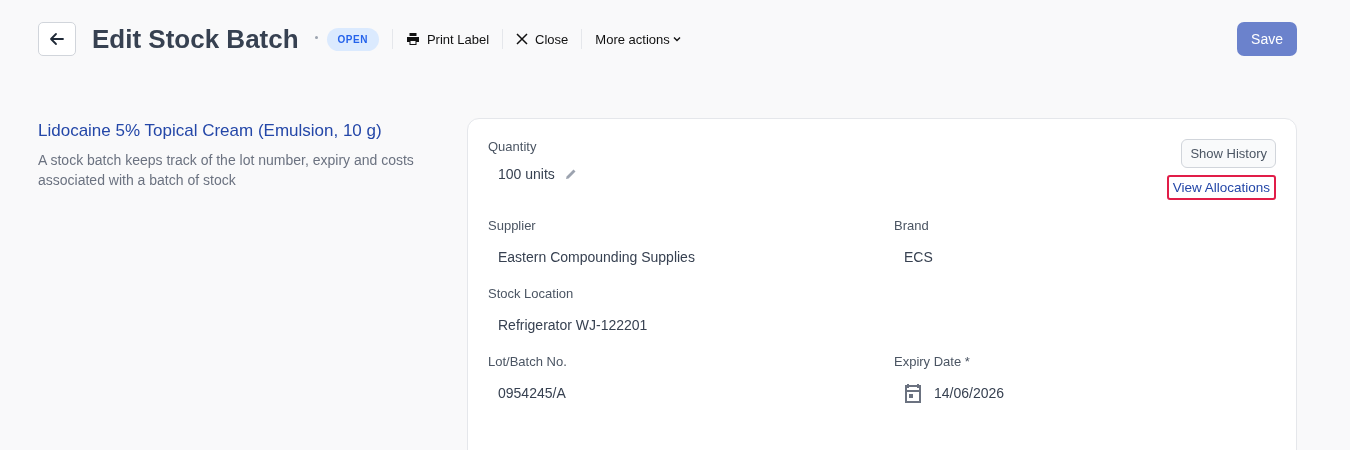  I want to click on status-badge: OPEN, so click(352, 39).